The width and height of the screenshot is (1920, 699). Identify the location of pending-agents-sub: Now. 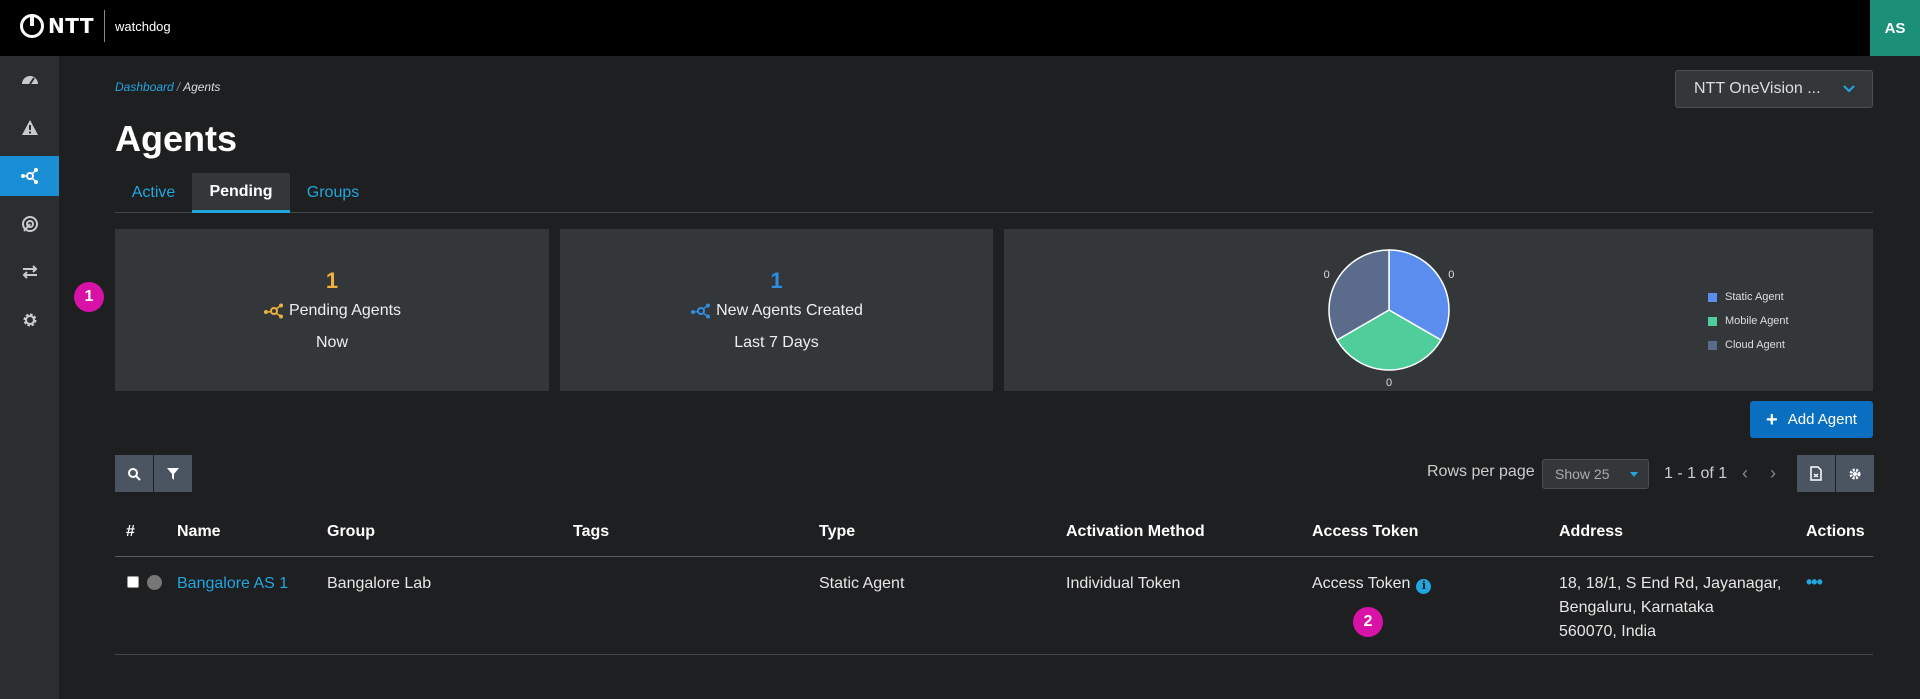
(331, 342).